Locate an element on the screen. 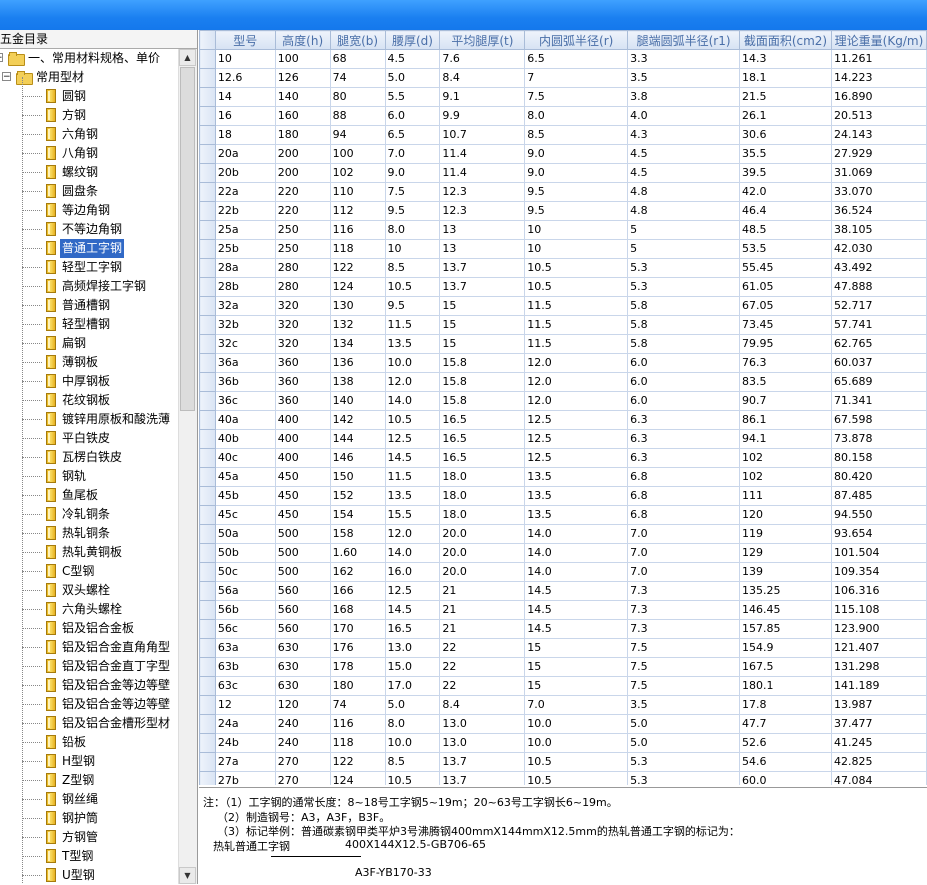 This screenshot has height=885, width=927. tree-item: H型钢 is located at coordinates (89, 761).